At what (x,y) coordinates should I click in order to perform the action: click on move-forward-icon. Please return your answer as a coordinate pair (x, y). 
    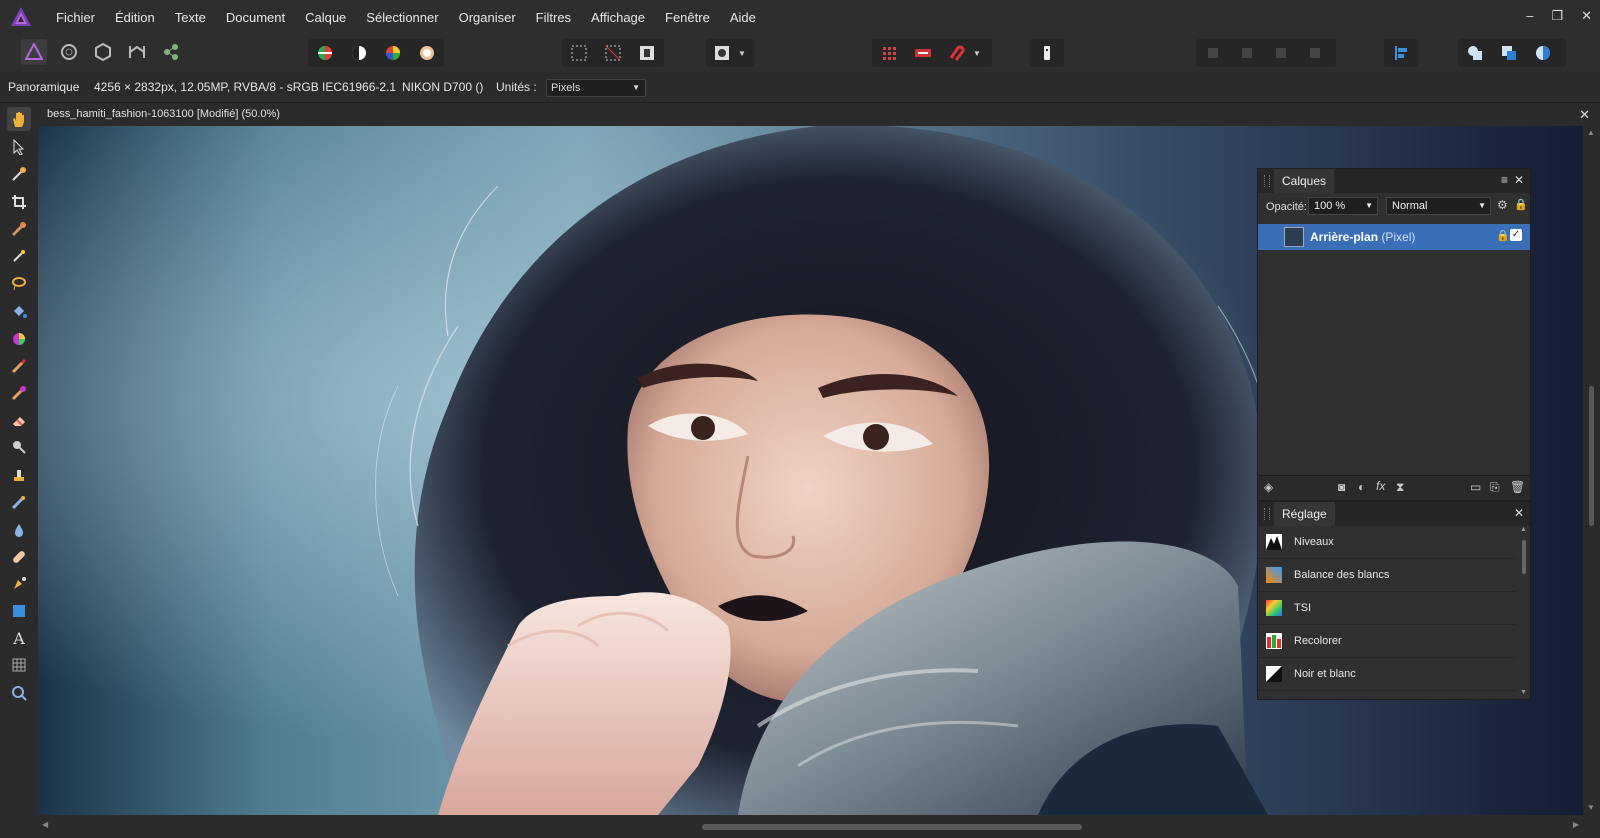
    Looking at the image, I should click on (1281, 53).